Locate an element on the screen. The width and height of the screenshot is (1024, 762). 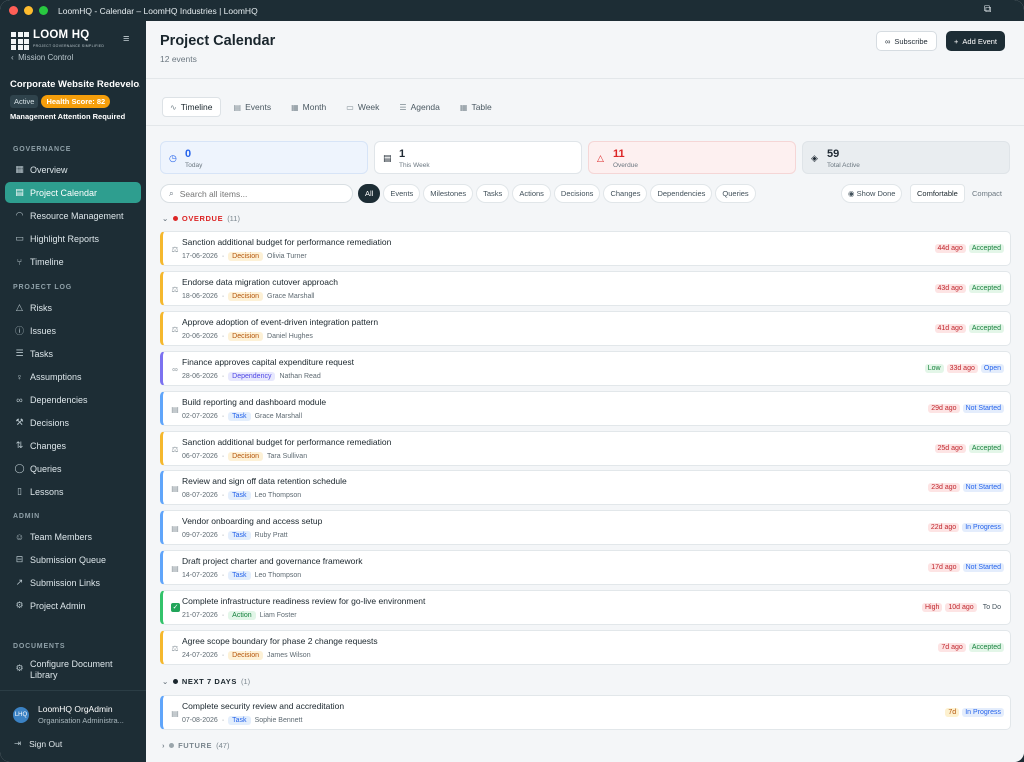
group-future-header: › FUTURE (47) is located at coordinates (195, 745).